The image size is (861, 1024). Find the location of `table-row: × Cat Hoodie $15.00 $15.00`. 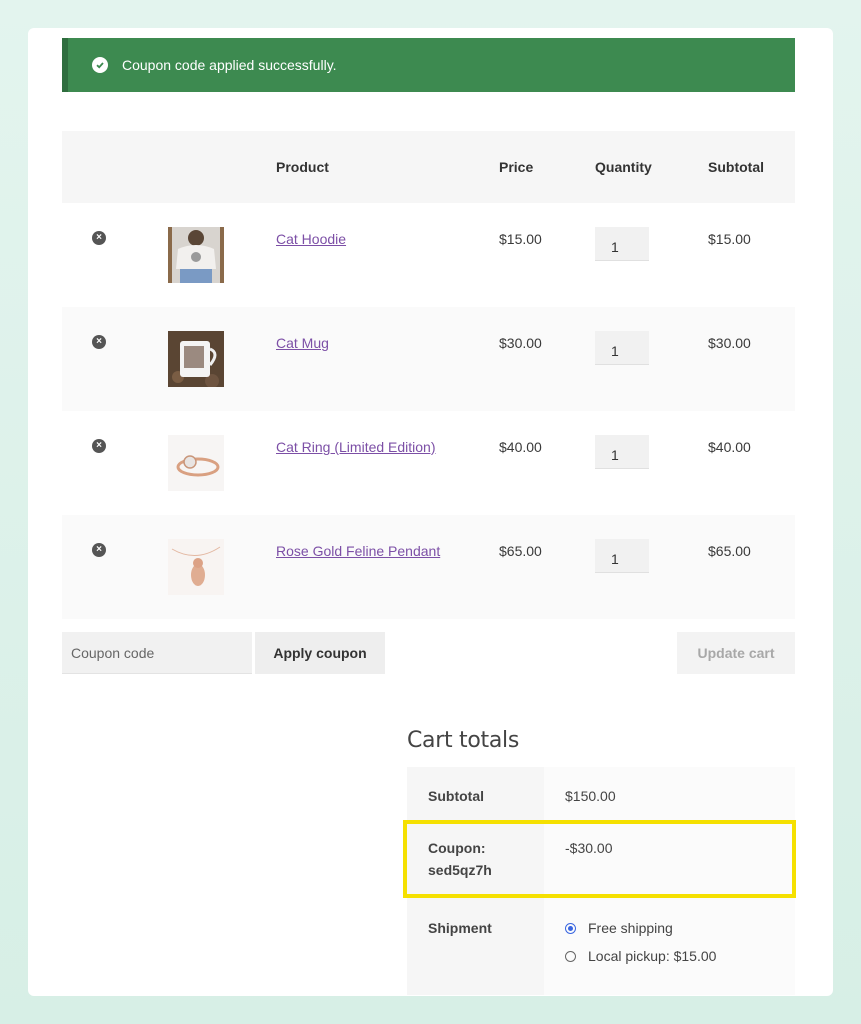

table-row: × Cat Hoodie $15.00 $15.00 is located at coordinates (428, 255).